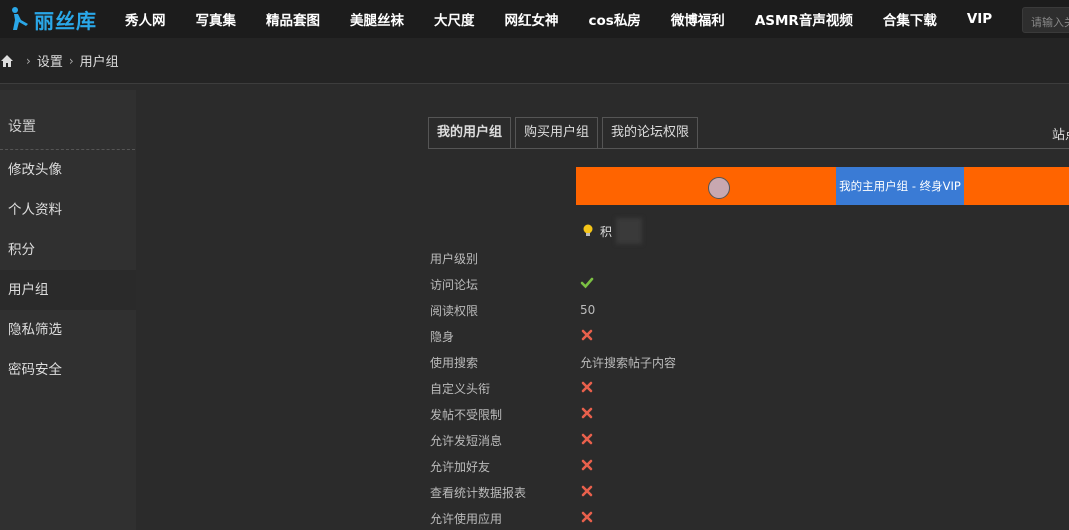 The width and height of the screenshot is (1069, 530). Describe the element at coordinates (557, 133) in the screenshot. I see `tab-buy-usergroup: 购买用户组` at that location.